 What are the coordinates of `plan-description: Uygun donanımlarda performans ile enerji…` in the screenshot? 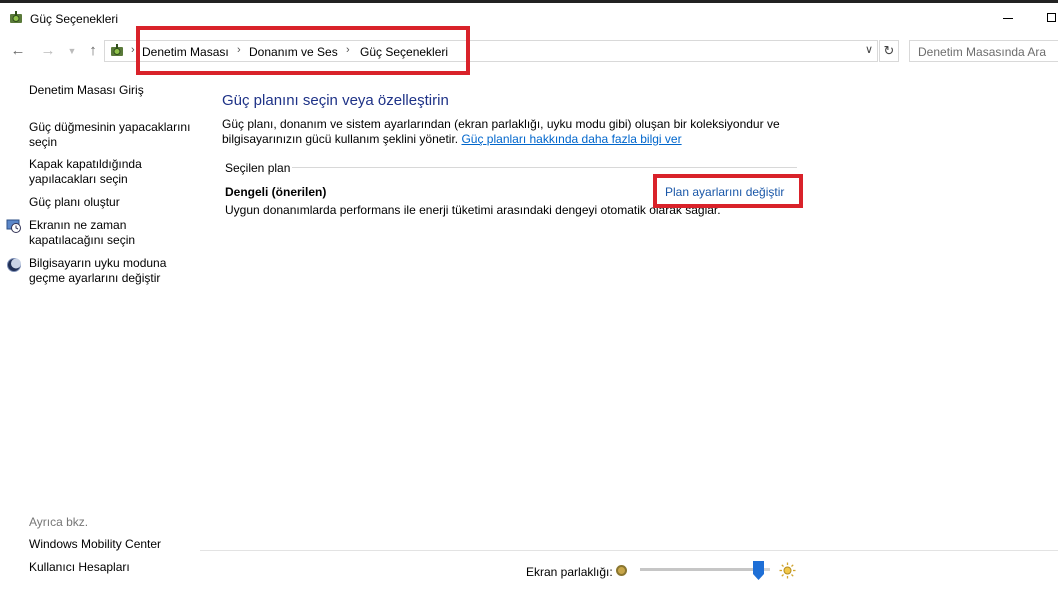 It's located at (473, 210).